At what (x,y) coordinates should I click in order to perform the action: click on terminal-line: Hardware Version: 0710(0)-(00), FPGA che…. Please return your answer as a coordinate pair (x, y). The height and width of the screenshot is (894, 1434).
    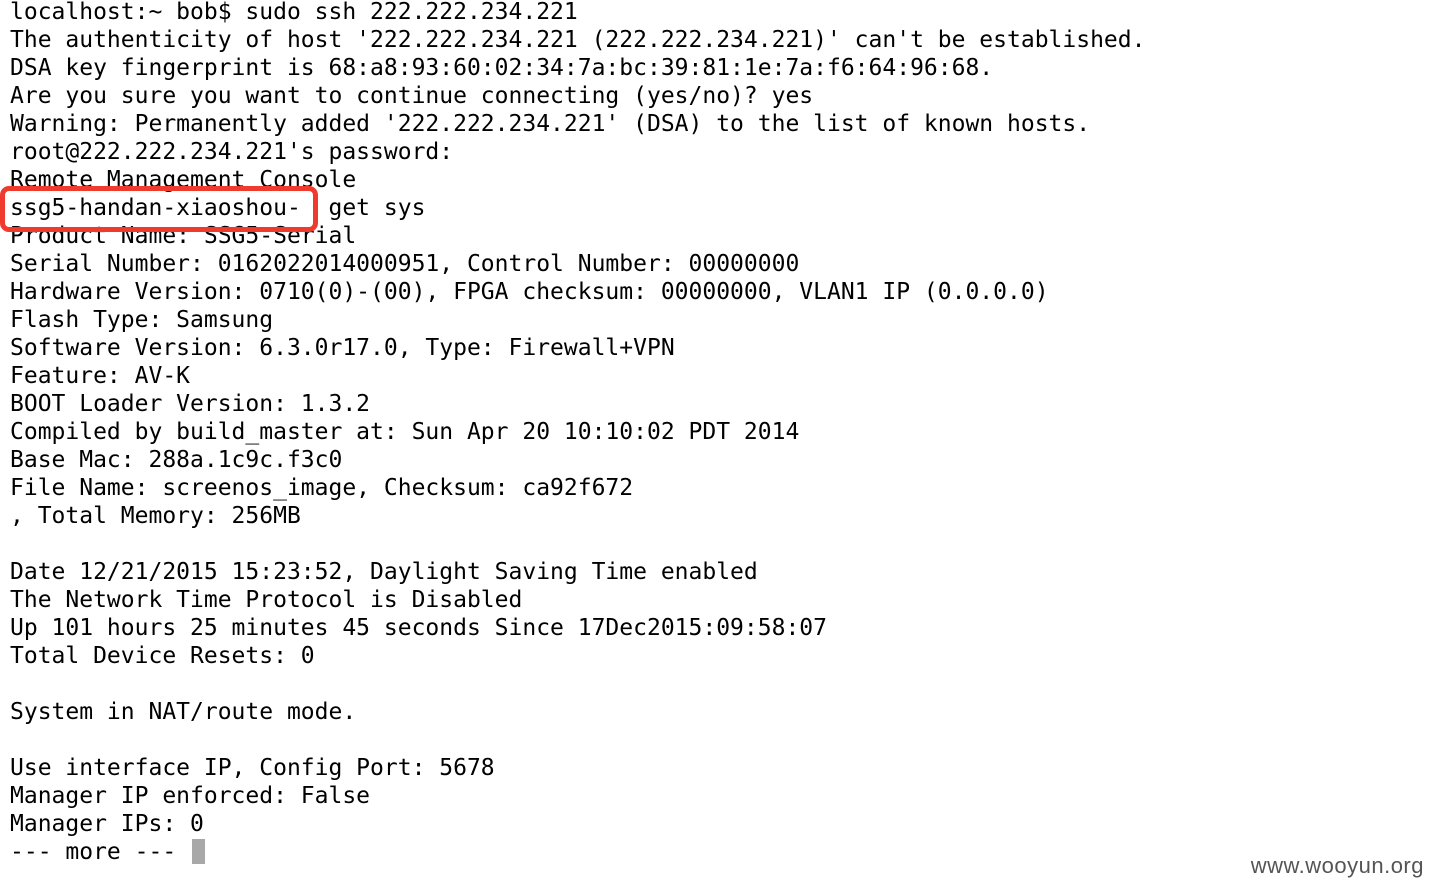
    Looking at the image, I should click on (529, 292).